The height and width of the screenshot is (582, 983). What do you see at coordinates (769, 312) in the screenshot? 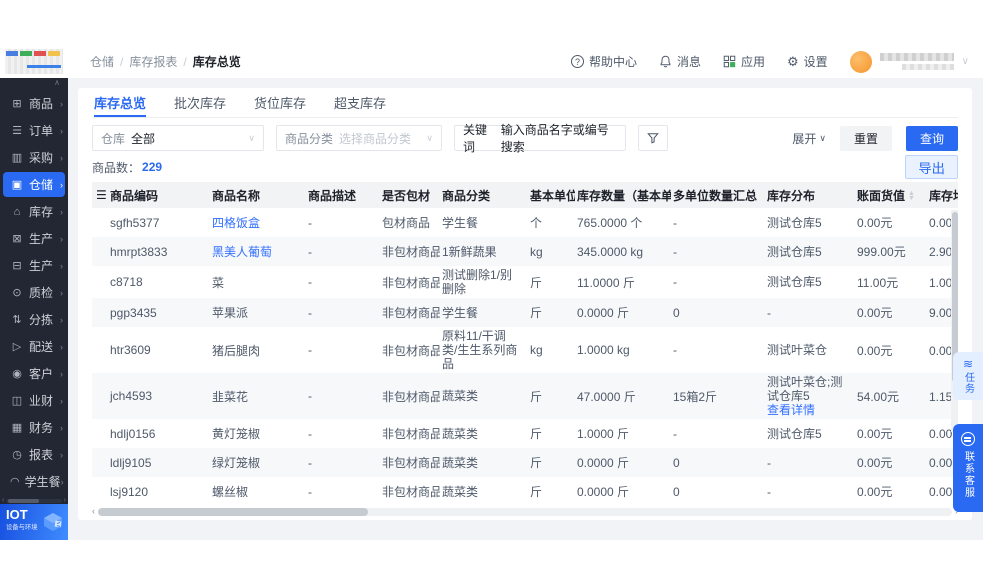
I see `dist-text: -` at bounding box center [769, 312].